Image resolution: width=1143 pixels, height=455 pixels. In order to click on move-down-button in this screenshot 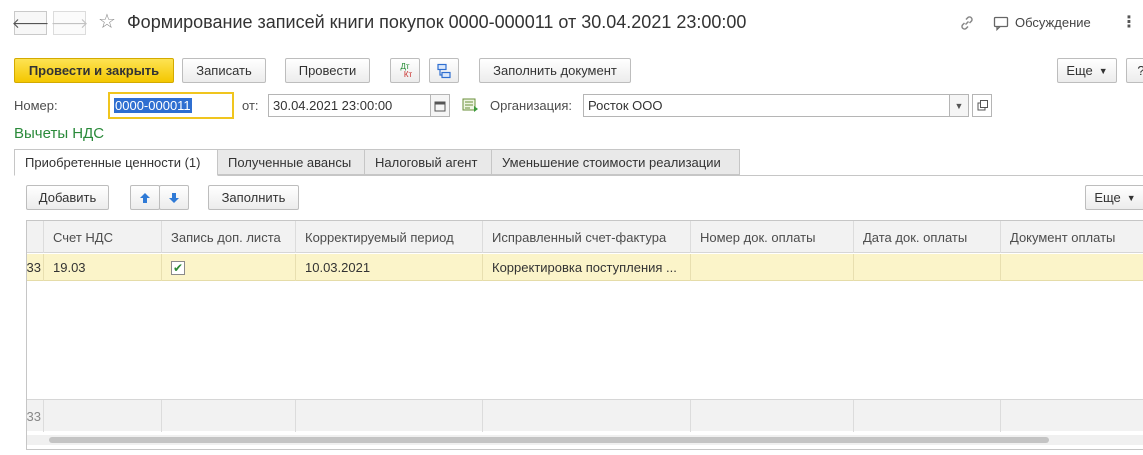, I will do `click(174, 197)`.